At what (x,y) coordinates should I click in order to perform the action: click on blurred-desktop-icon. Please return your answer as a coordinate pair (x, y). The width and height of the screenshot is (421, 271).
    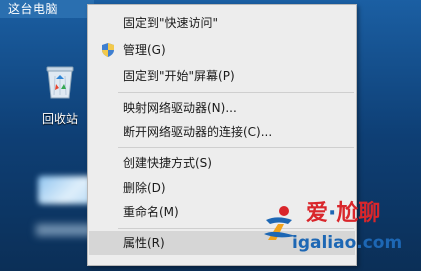
    Looking at the image, I should click on (66, 190).